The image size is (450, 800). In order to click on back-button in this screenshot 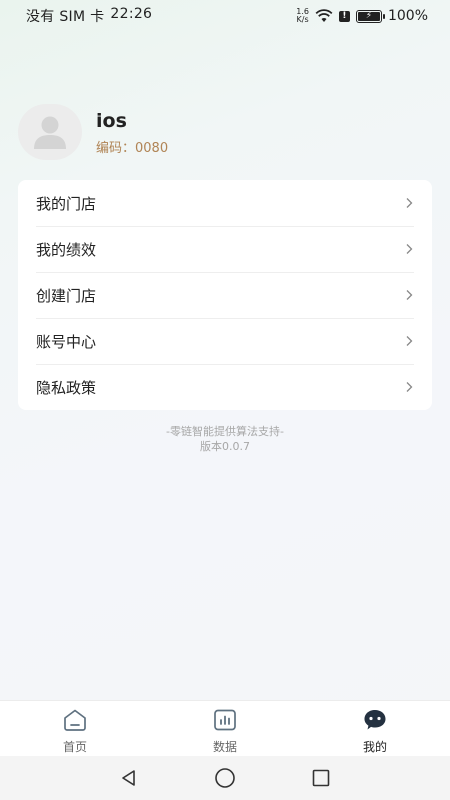, I will do `click(129, 778)`.